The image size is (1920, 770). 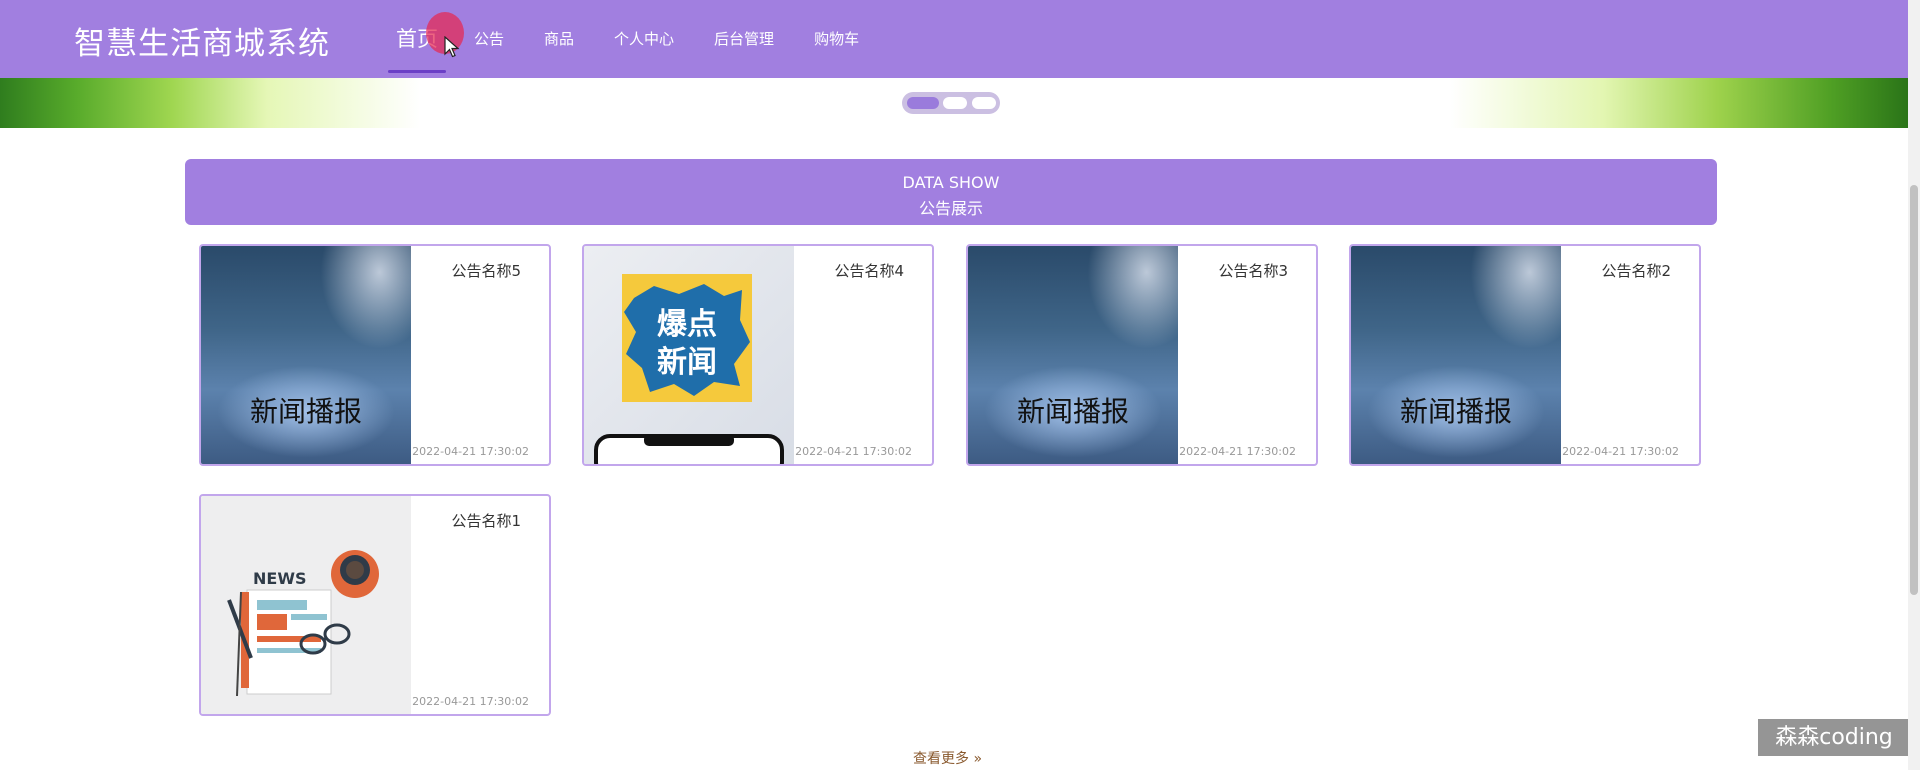 I want to click on card-thumbnail: NEWS, so click(x=306, y=605).